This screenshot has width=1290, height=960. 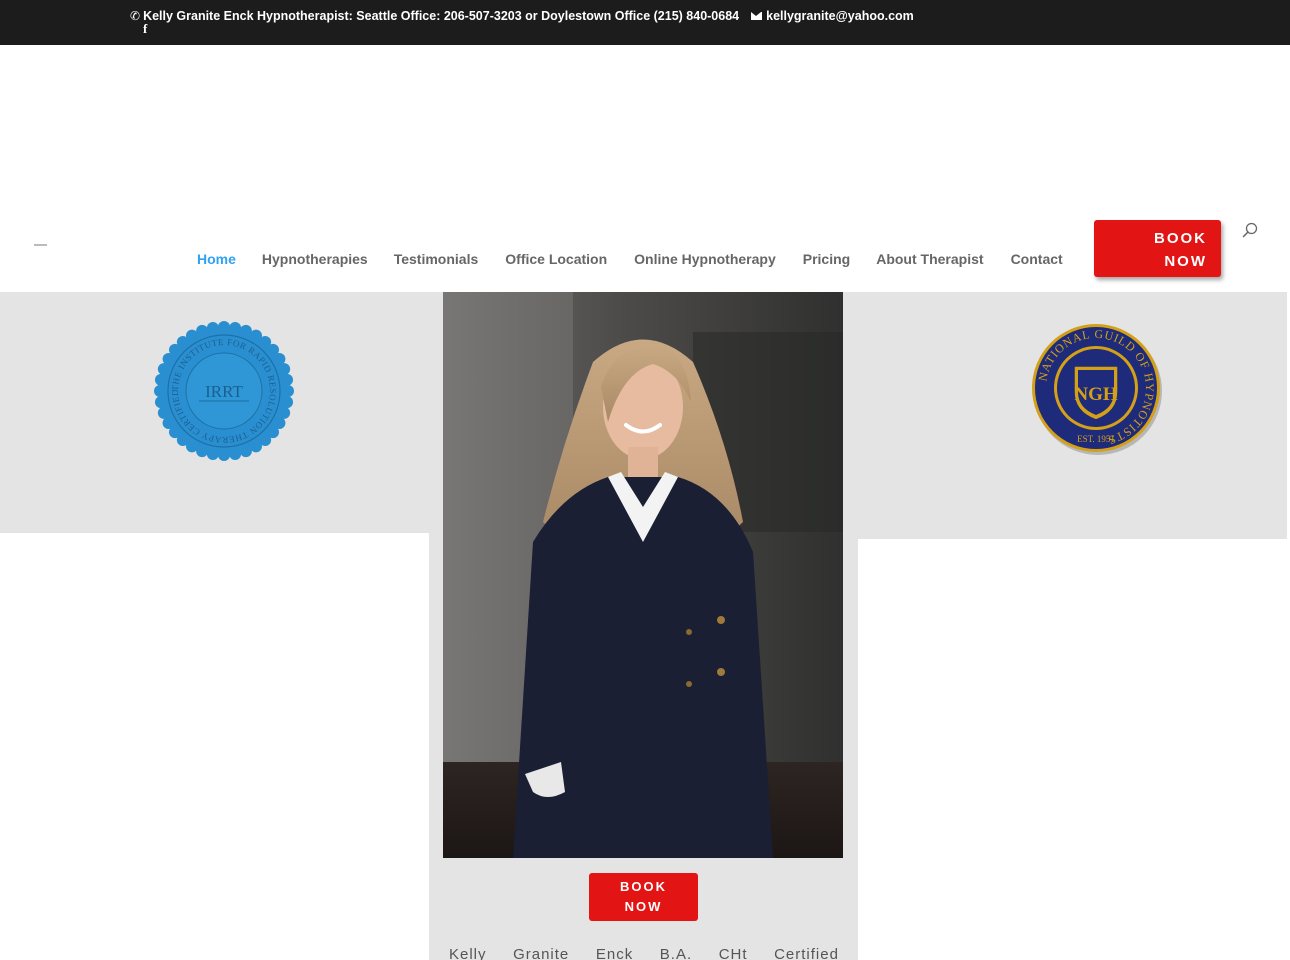 What do you see at coordinates (135, 16) in the screenshot?
I see `phone-icon: ✆` at bounding box center [135, 16].